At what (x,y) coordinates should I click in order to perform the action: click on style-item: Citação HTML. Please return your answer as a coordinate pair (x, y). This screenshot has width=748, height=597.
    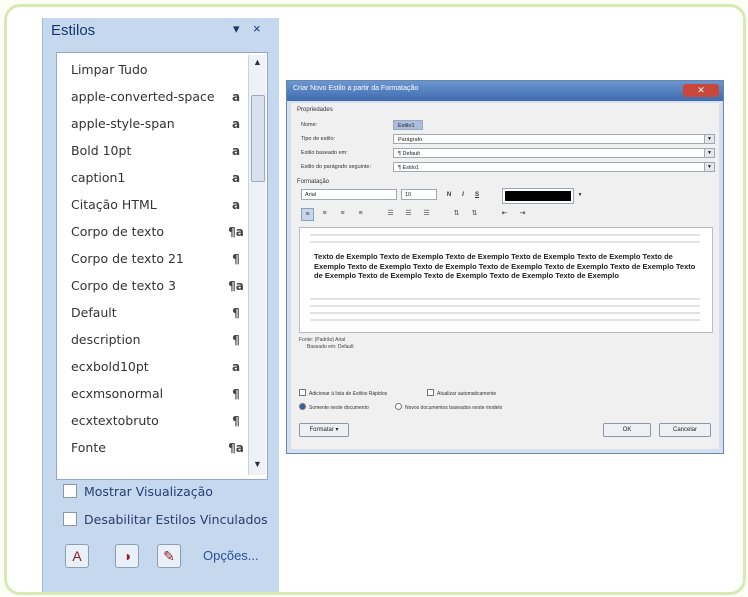
    Looking at the image, I should click on (156, 205).